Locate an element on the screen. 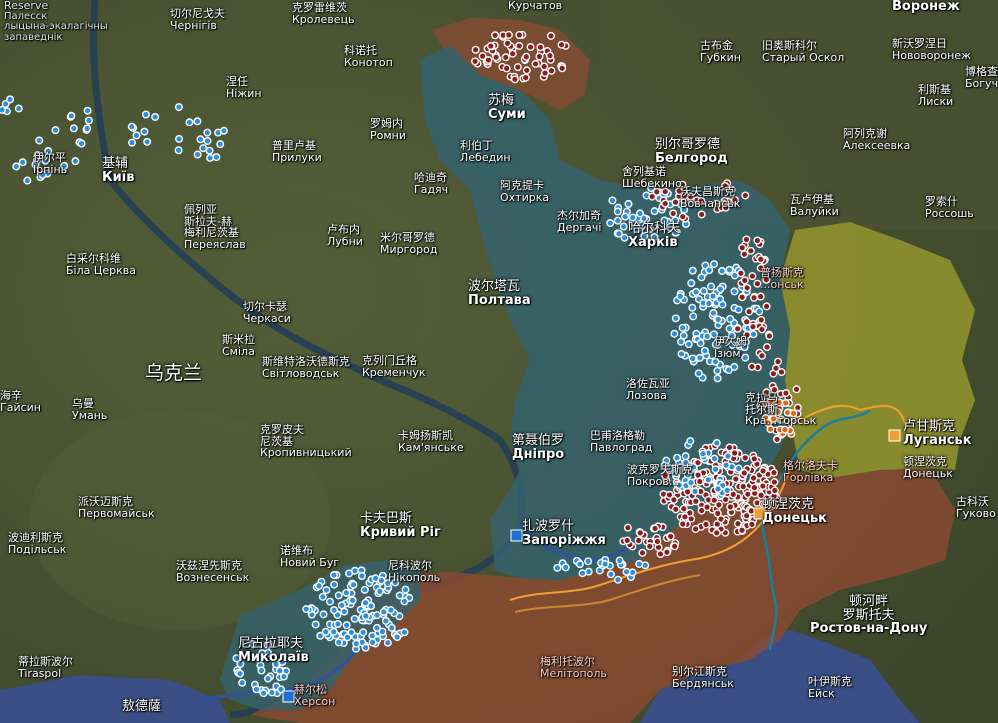 The height and width of the screenshot is (723, 998). donetsk-marker is located at coordinates (759, 513).